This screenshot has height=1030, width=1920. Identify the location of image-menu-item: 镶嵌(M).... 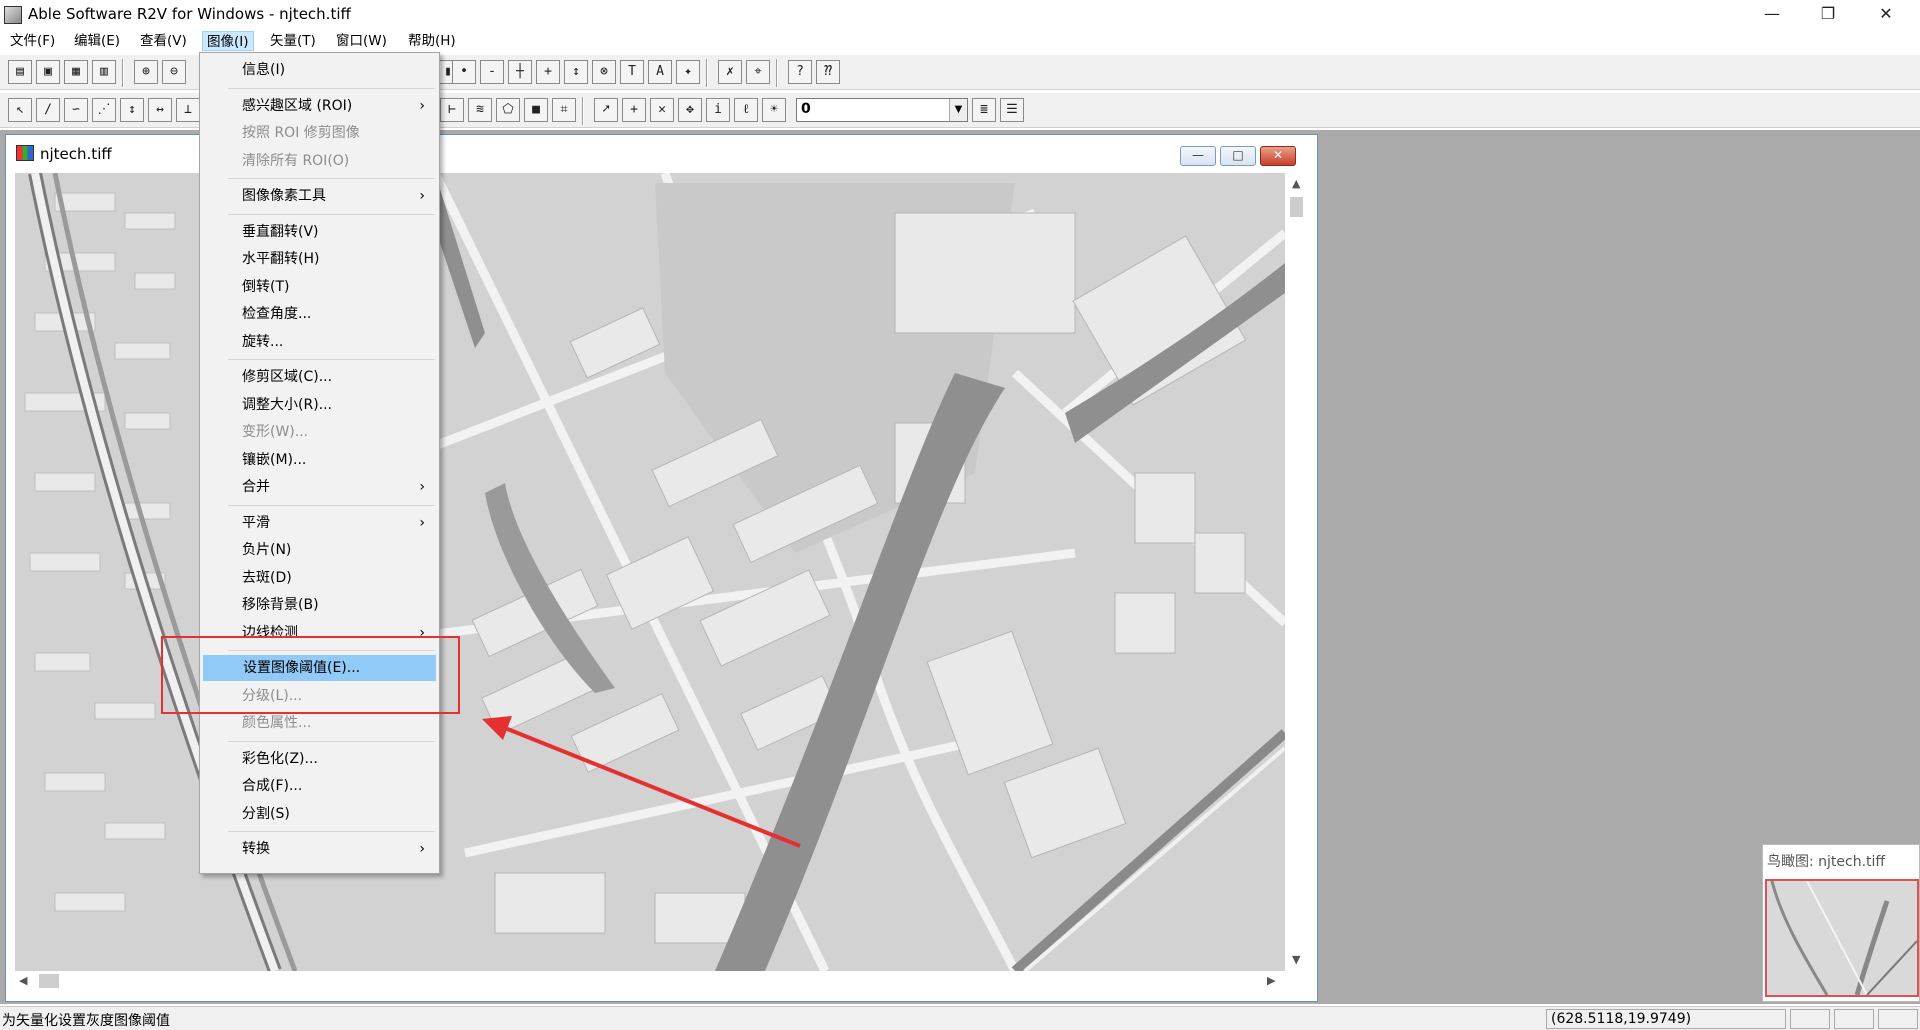
(319, 460).